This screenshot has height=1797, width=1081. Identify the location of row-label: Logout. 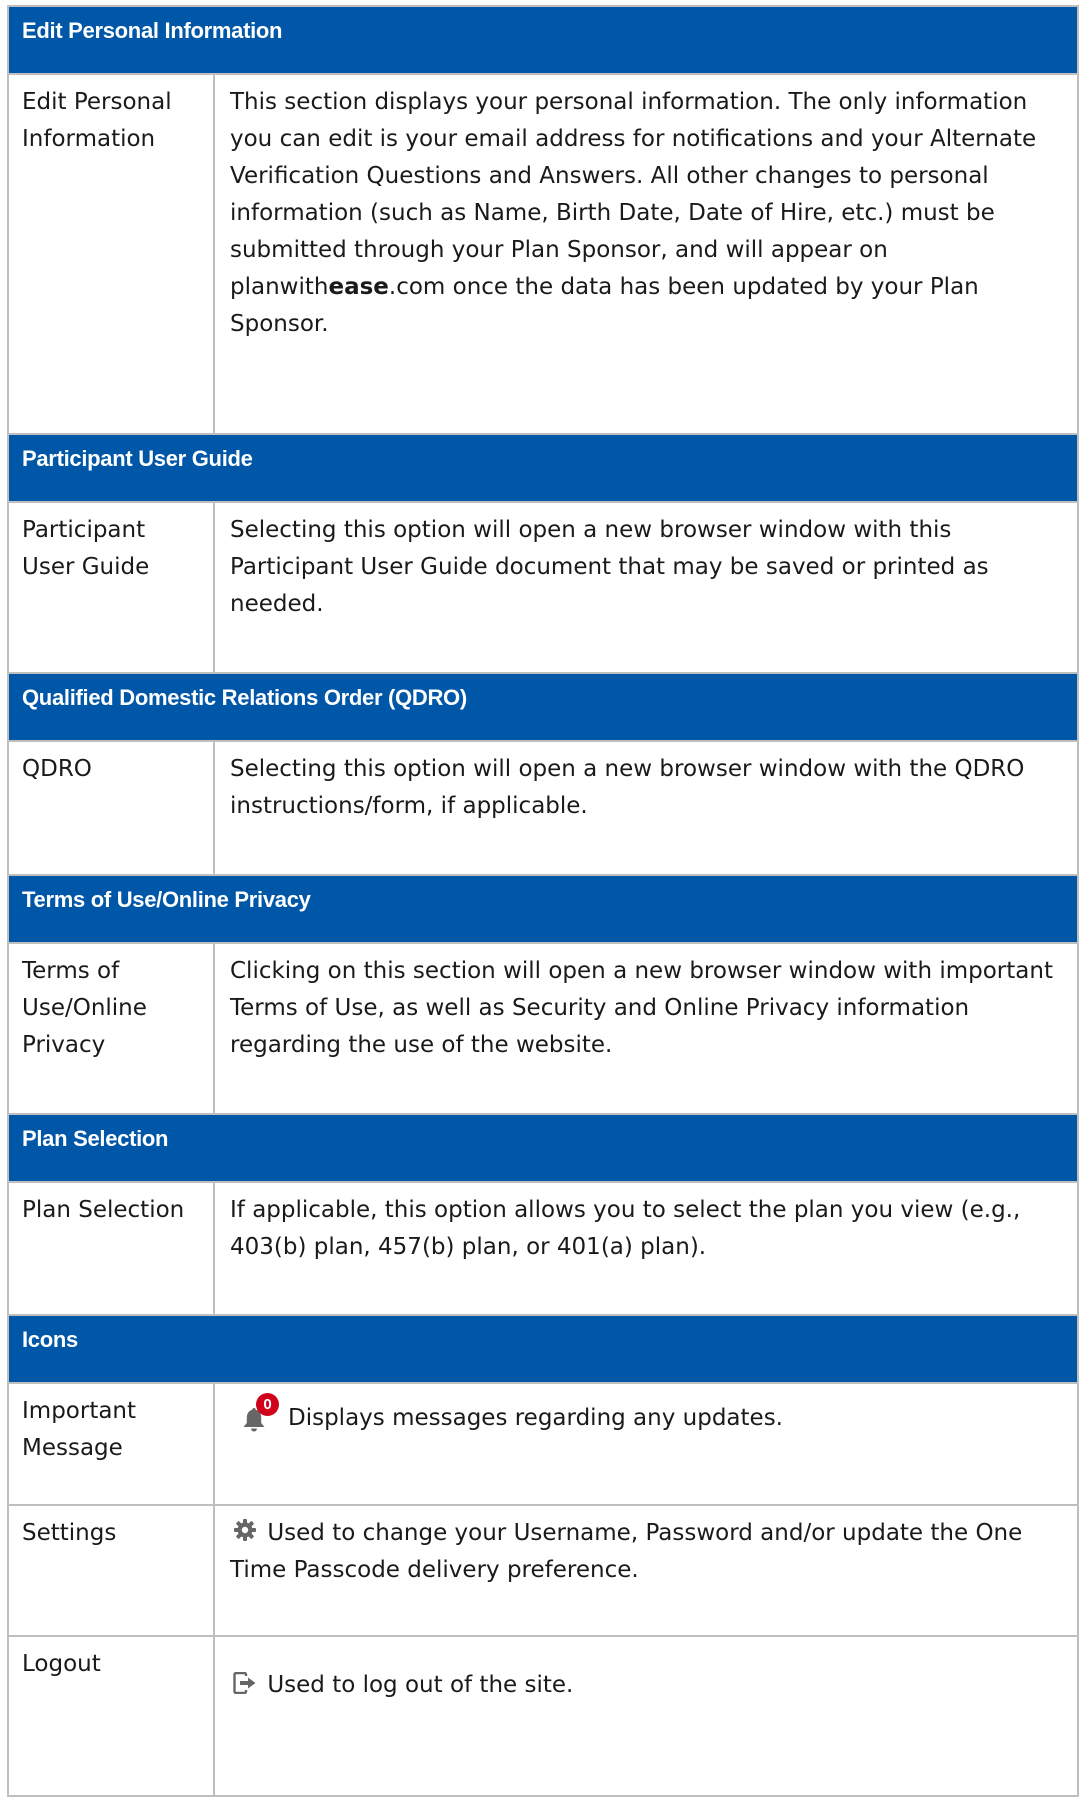
(111, 1716).